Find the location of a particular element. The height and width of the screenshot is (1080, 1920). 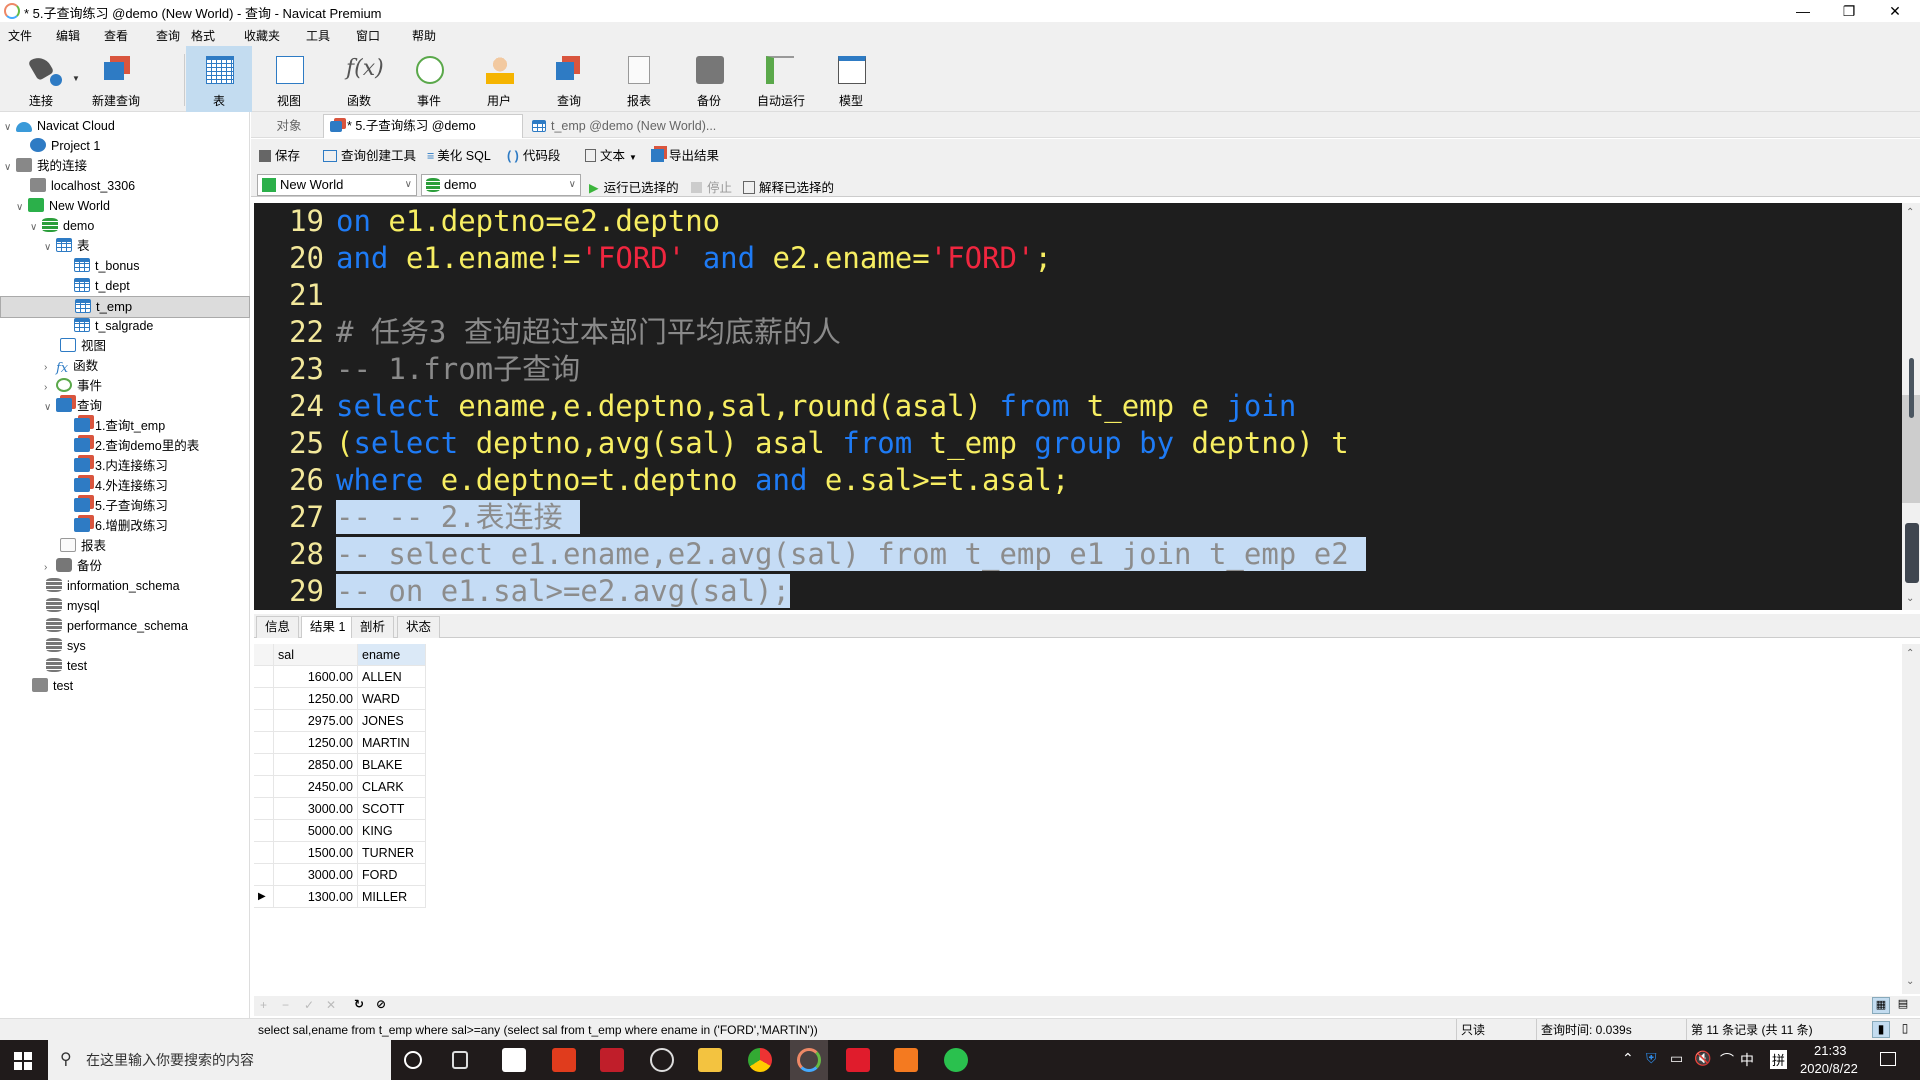

cell-sal: 1500.00 is located at coordinates (316, 853).